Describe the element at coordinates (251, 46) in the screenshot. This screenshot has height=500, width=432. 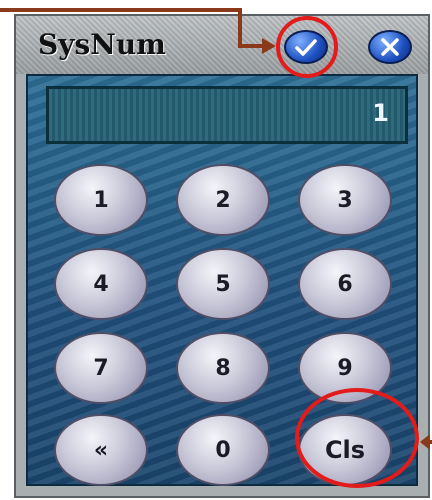
I see `annotation-line-horizontal` at that location.